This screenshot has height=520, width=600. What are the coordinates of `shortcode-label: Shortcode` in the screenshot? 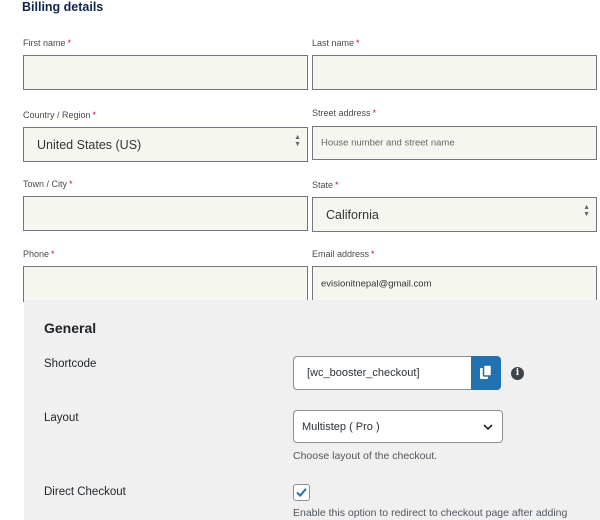 It's located at (70, 364).